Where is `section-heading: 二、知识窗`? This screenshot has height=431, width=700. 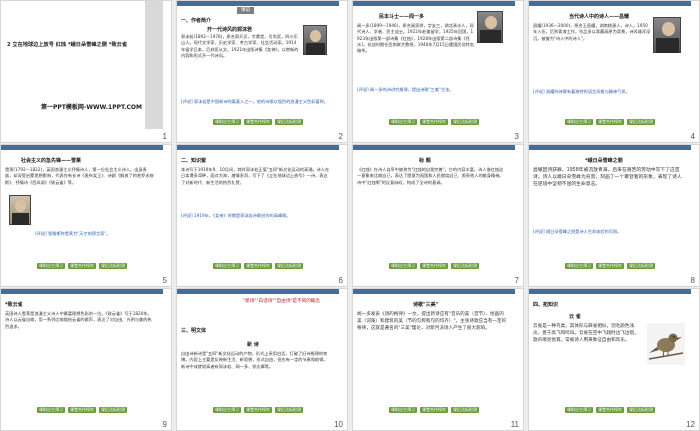 section-heading: 二、知识窗 is located at coordinates (194, 161).